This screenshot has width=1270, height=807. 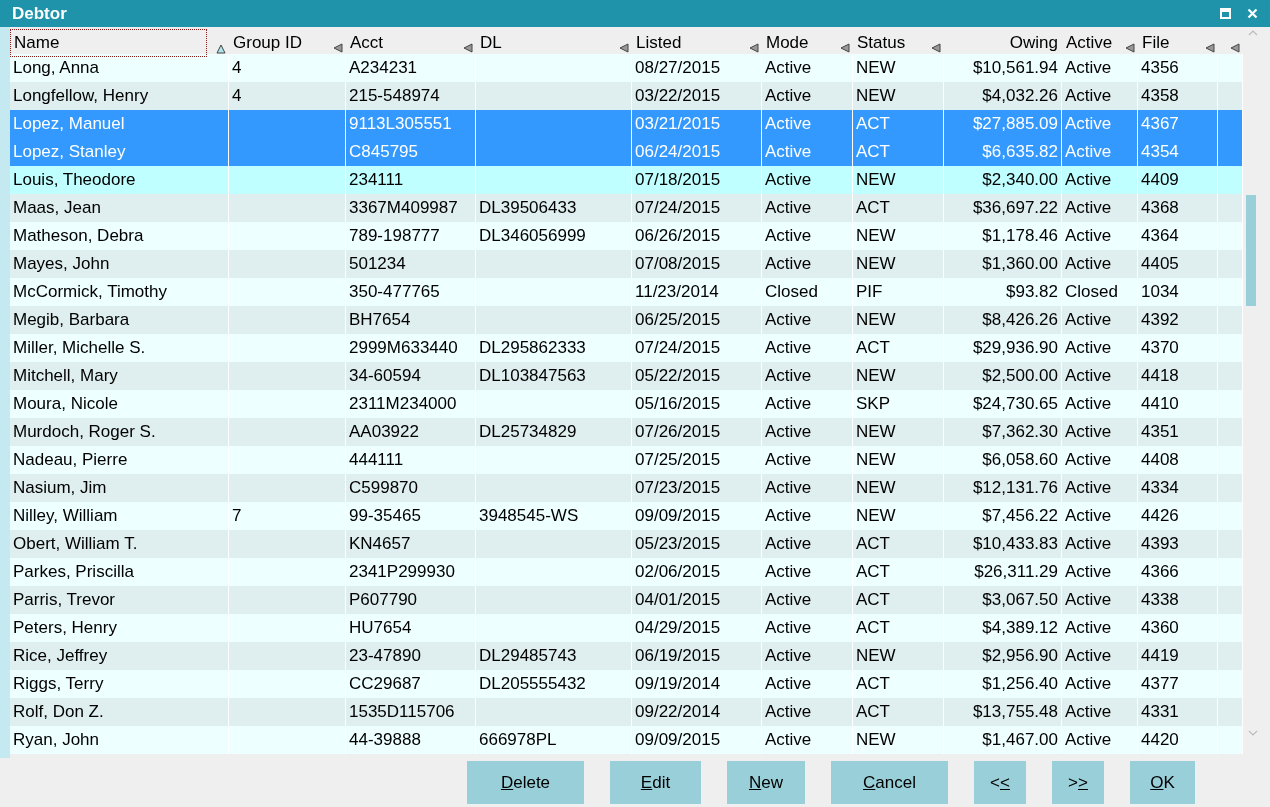 What do you see at coordinates (626, 96) in the screenshot?
I see `table-row: Longfellow, Henry 4 215-548974 03/22/2015 Active NEW $4,032.26 Active 4358` at bounding box center [626, 96].